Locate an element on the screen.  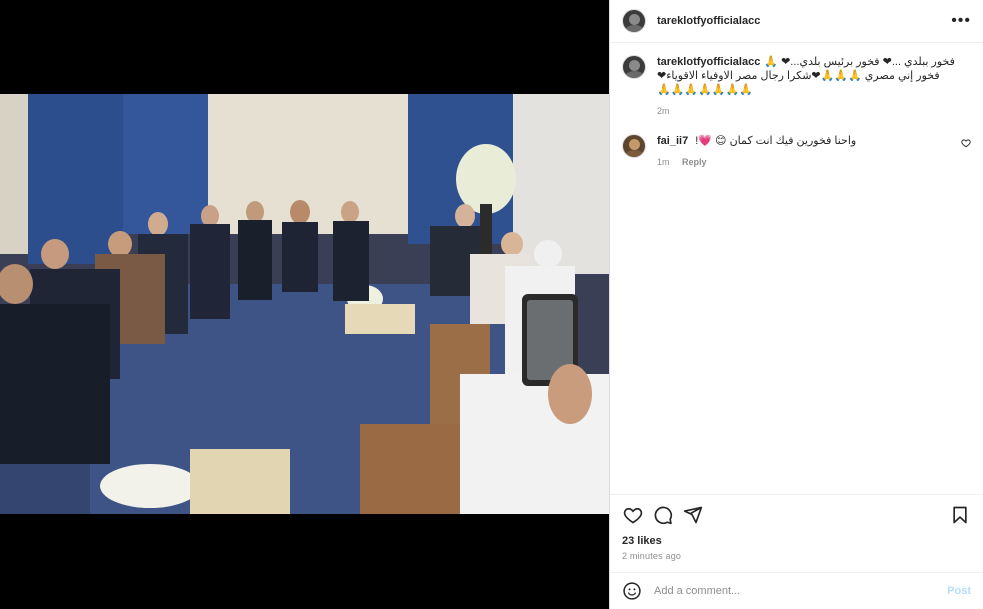
heart-icon is located at coordinates (633, 515).